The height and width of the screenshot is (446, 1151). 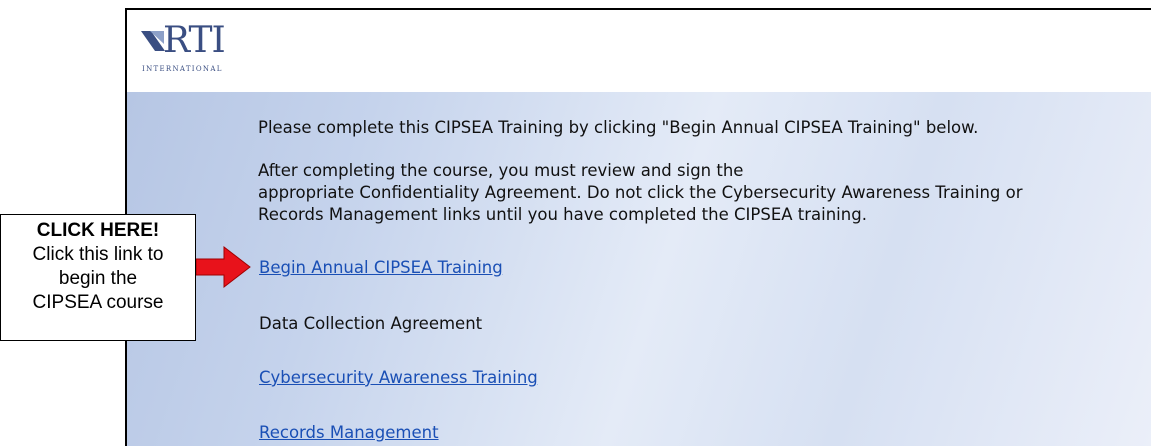 I want to click on callout-title: CLICK HERE!, so click(x=98, y=230).